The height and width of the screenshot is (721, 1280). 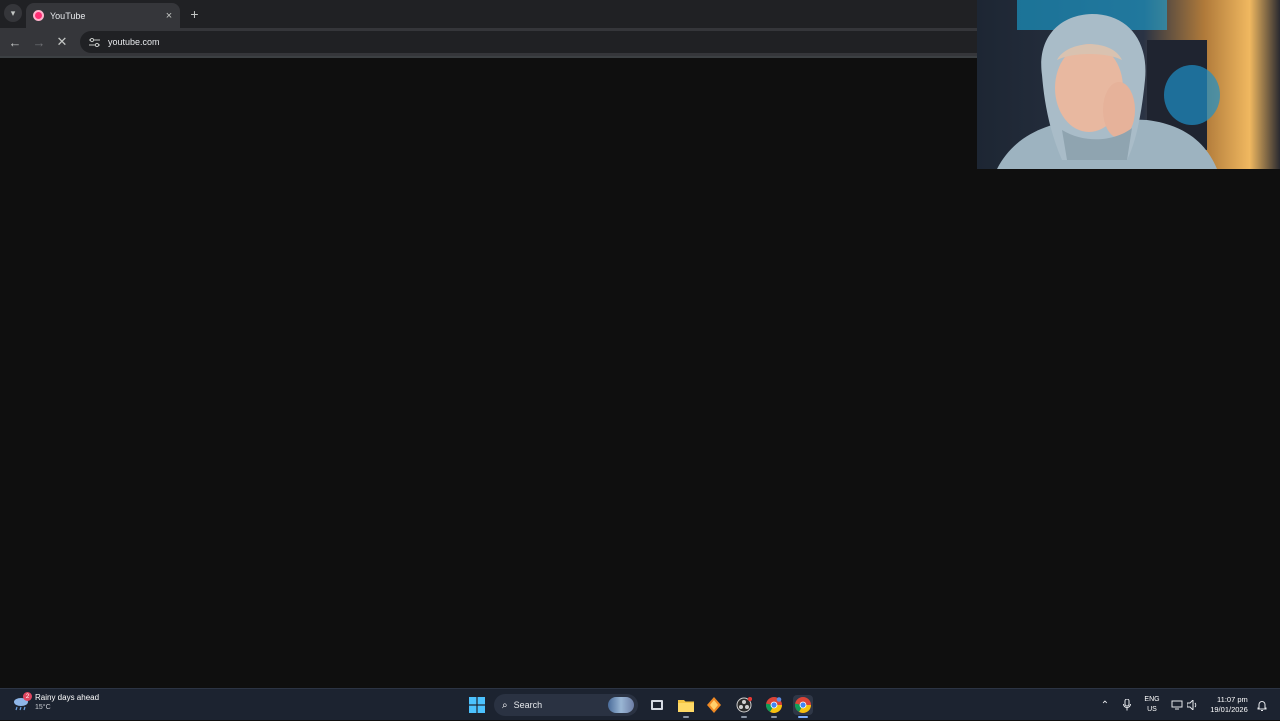 I want to click on close-tab-button: ×, so click(x=169, y=16).